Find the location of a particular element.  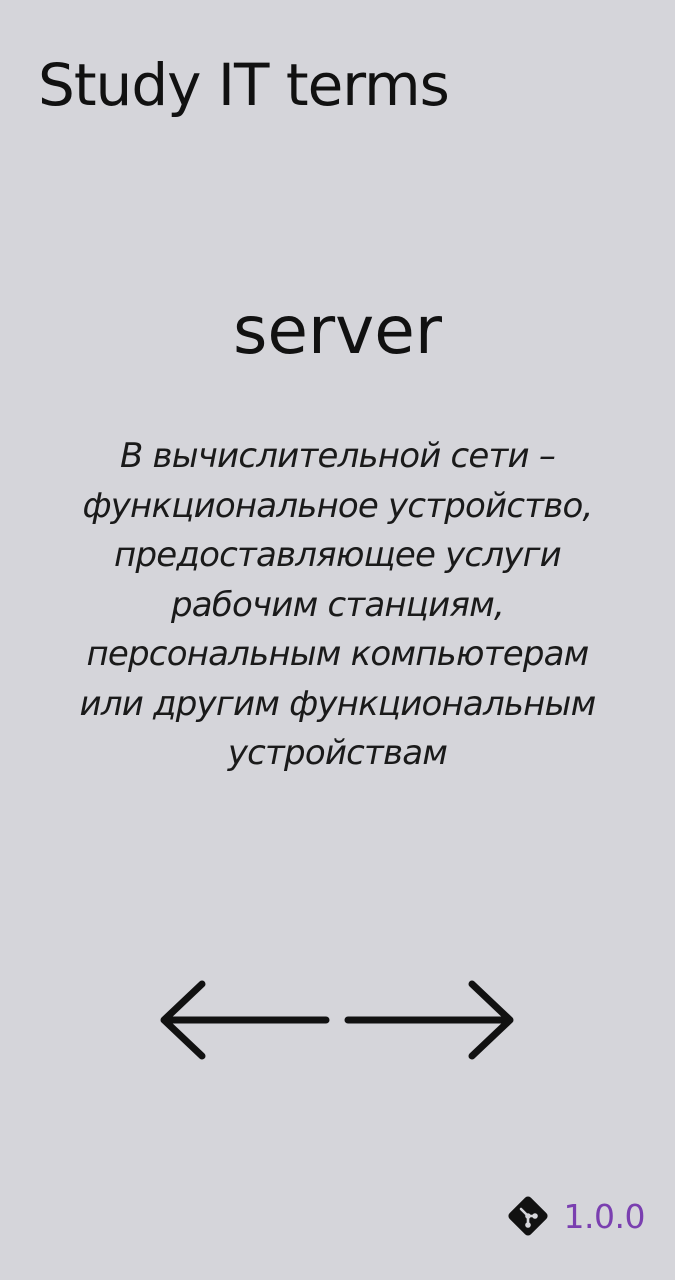

arrow-left-icon is located at coordinates (245, 1020).